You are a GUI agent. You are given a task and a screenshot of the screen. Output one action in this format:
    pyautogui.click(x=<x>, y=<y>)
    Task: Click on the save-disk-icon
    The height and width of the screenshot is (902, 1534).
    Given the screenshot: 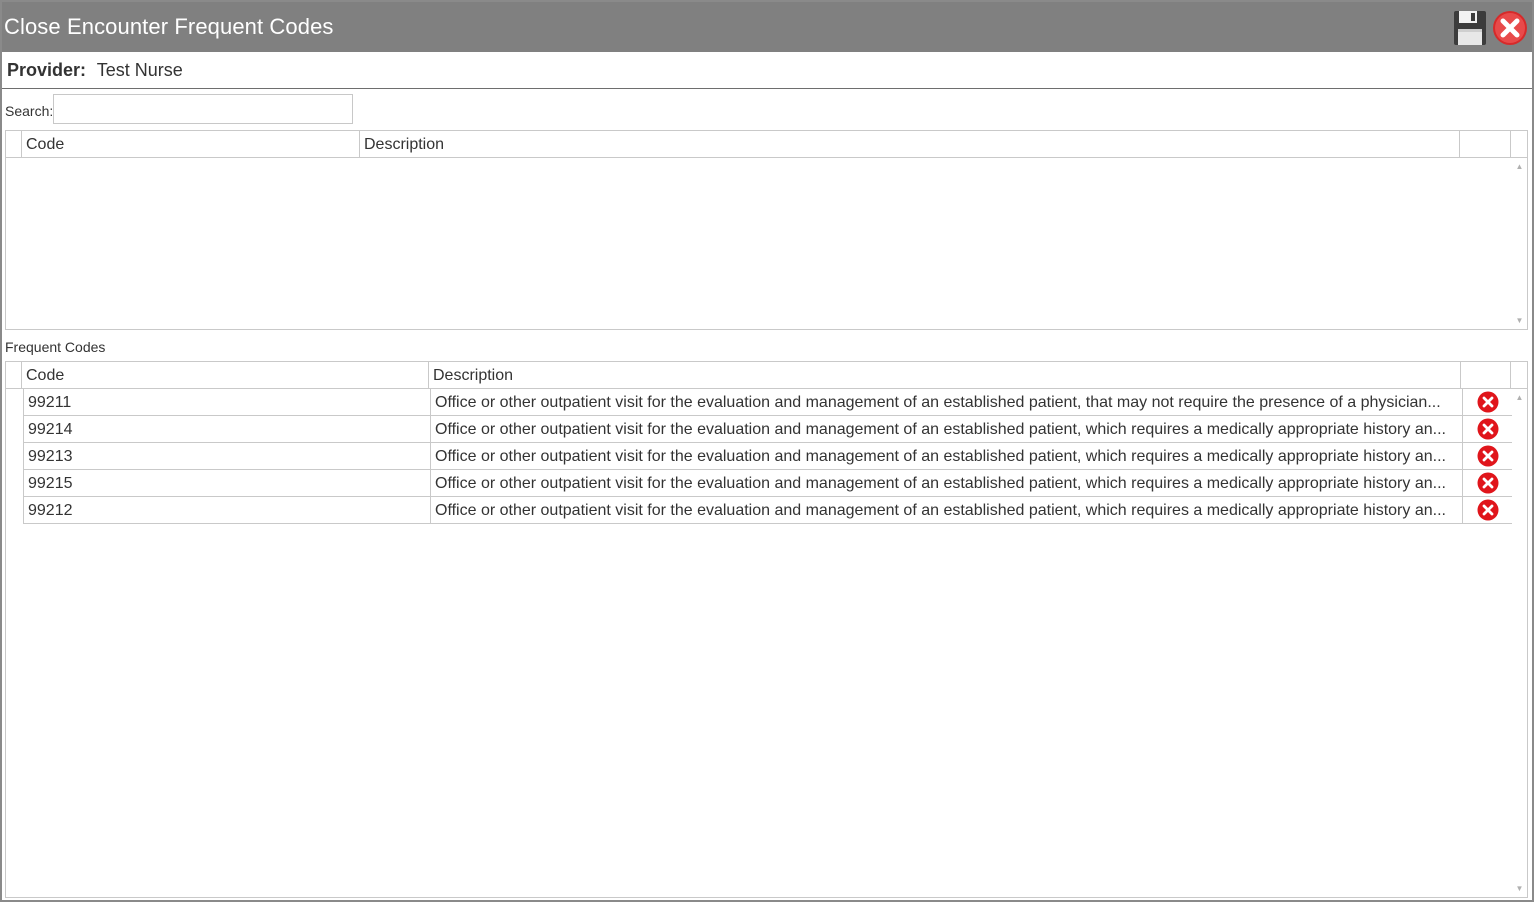 What is the action you would take?
    pyautogui.click(x=1470, y=28)
    